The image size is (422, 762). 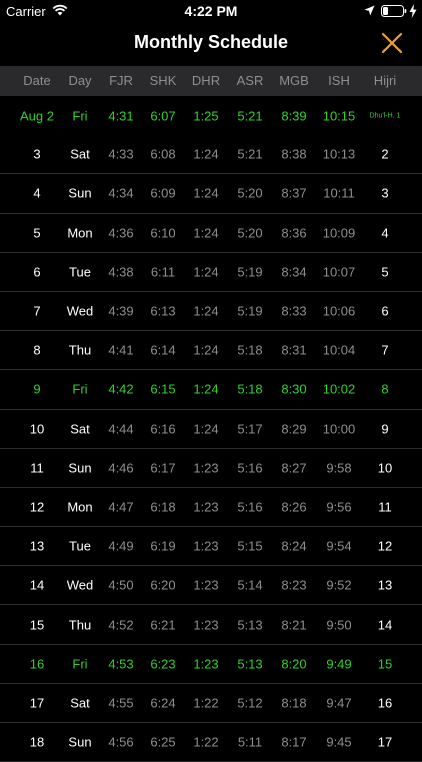 I want to click on mgb-time-cell: 8:27, so click(x=294, y=468).